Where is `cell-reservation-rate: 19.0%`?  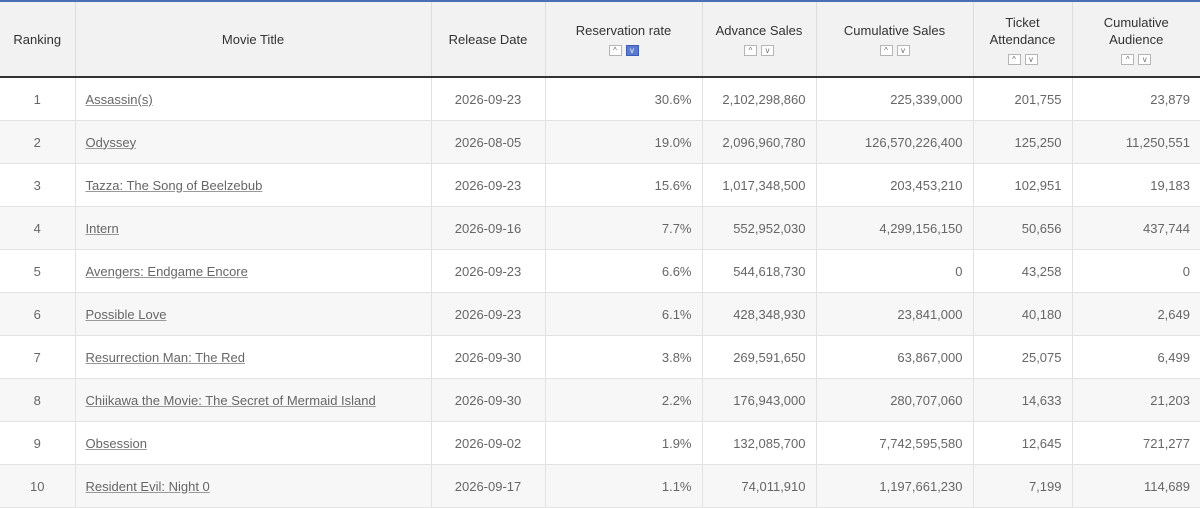 cell-reservation-rate: 19.0% is located at coordinates (624, 142).